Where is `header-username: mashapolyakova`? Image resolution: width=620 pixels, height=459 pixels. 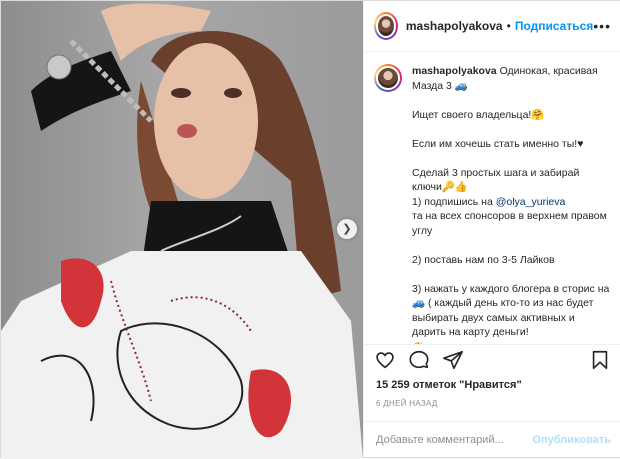 header-username: mashapolyakova is located at coordinates (454, 26).